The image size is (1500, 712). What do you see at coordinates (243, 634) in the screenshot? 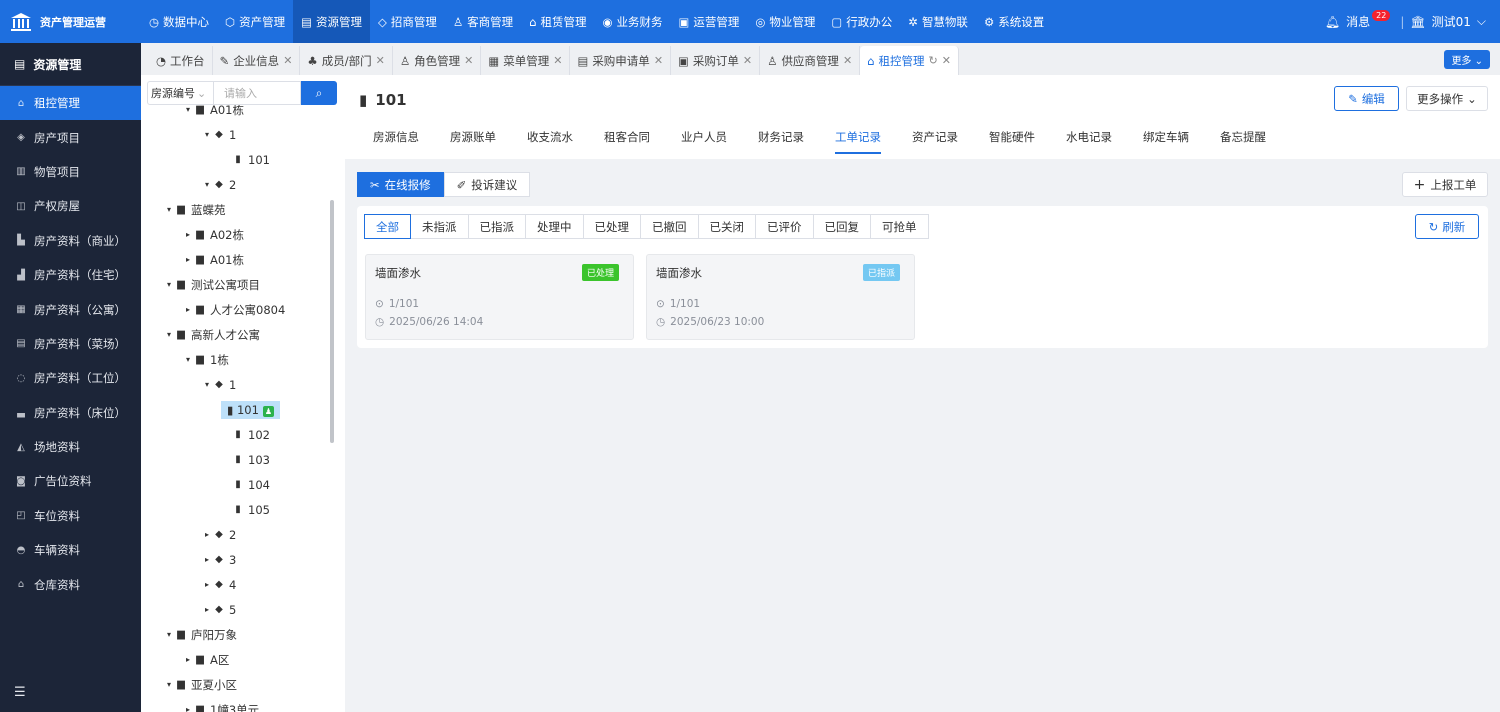
I see `tree-node: ▾ ▆ 庐阳万象` at bounding box center [243, 634].